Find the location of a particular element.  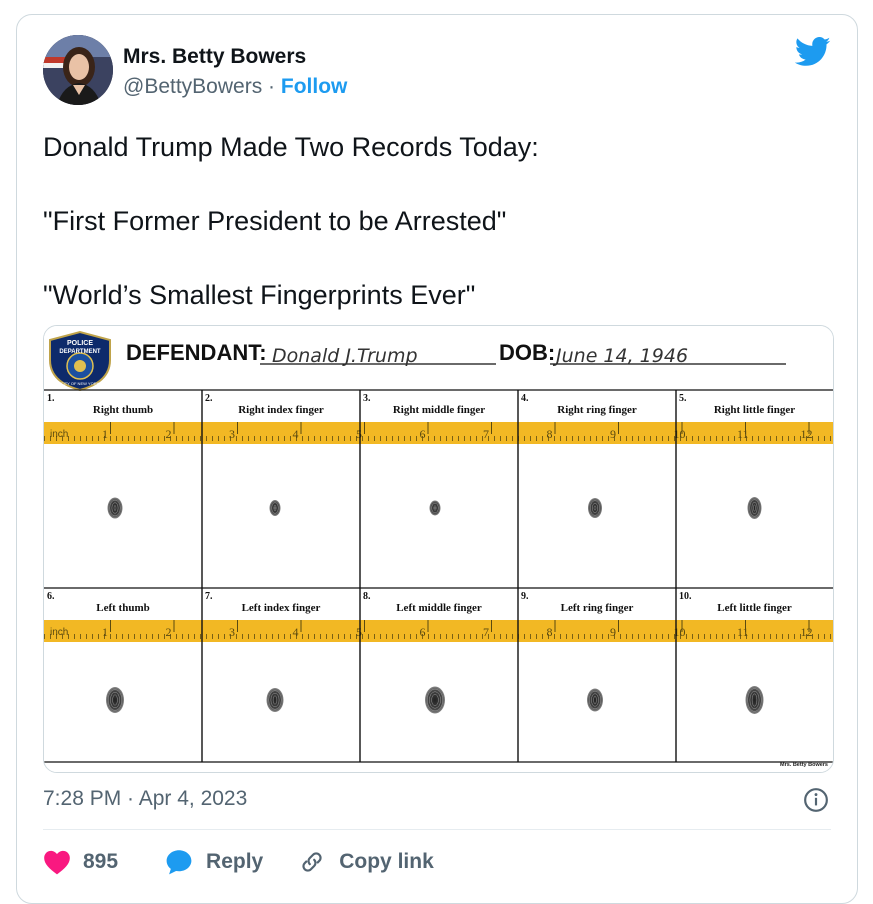

finger-label: Right middle finger is located at coordinates (439, 410).